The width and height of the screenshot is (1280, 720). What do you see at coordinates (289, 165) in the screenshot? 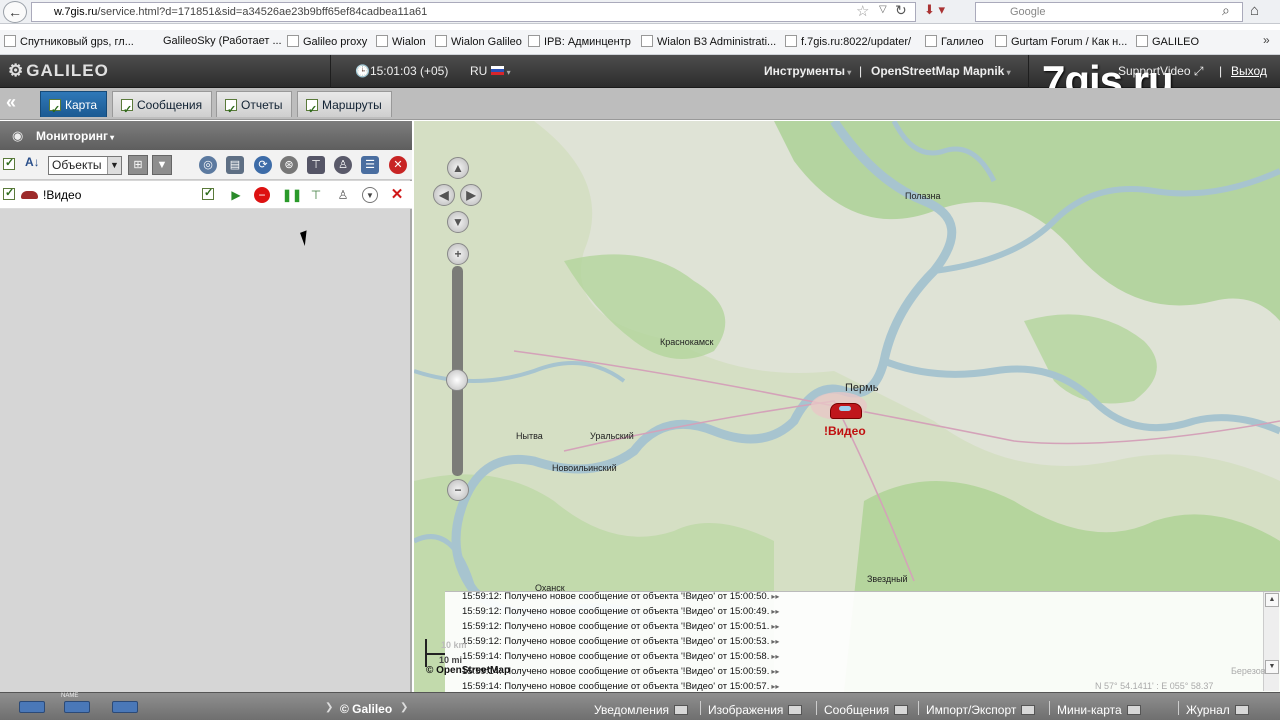
I see `satellite-icon: ⊛` at bounding box center [289, 165].